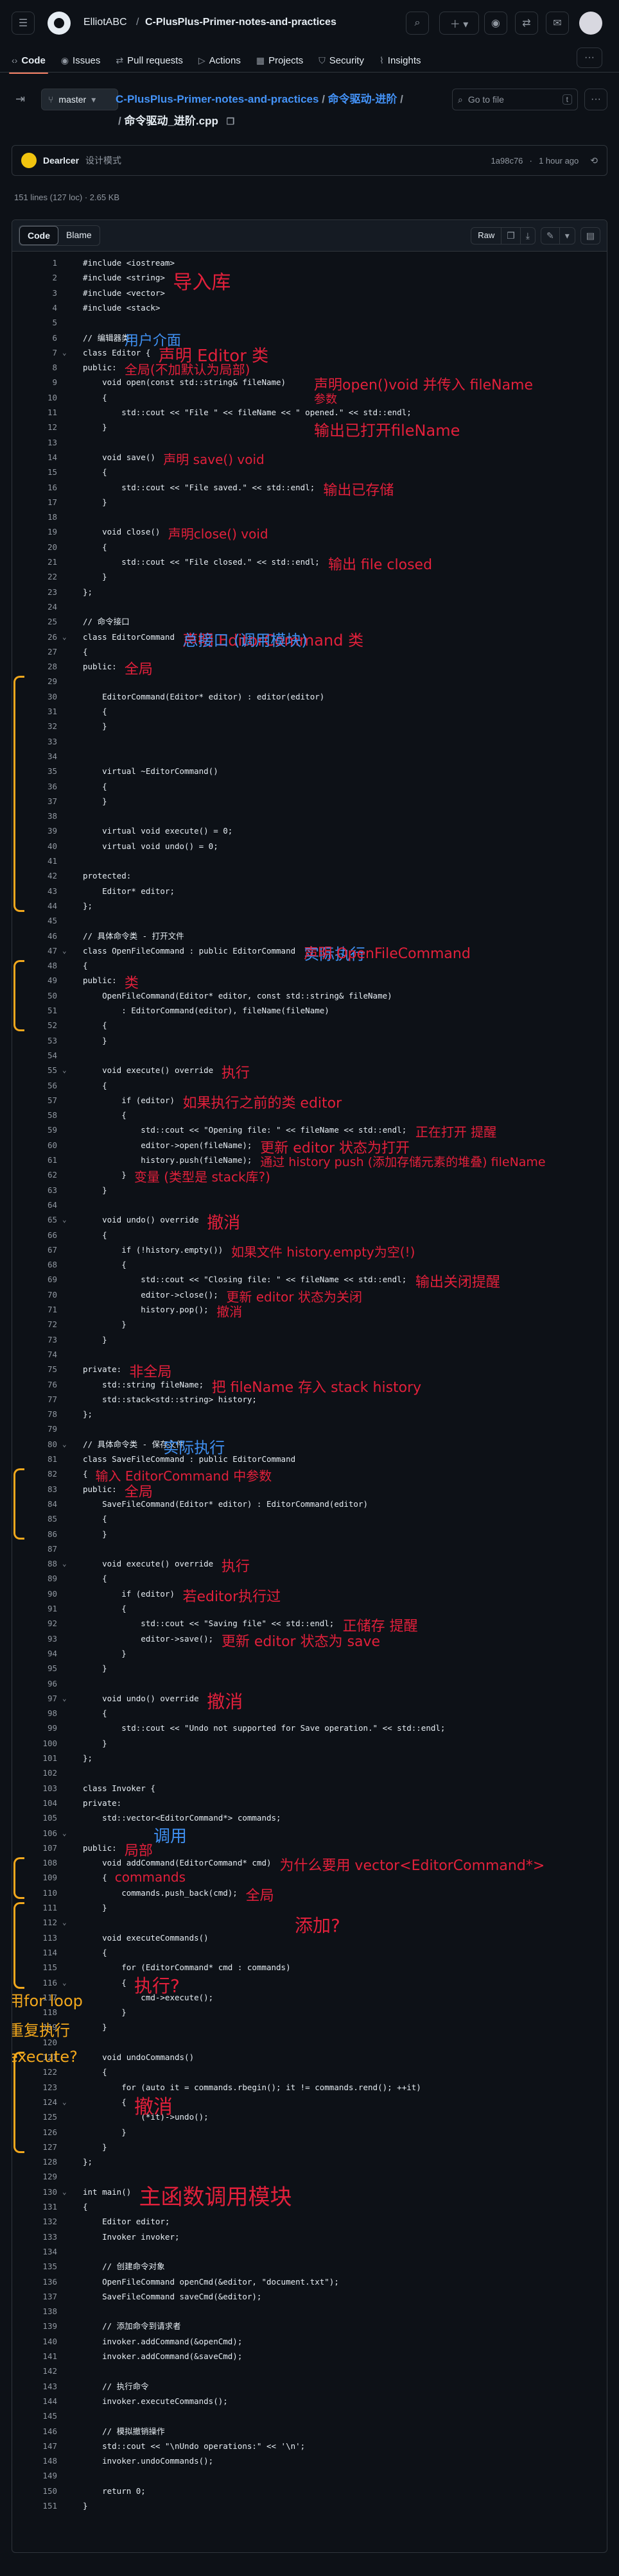  I want to click on commit-message: 设计模式, so click(103, 160).